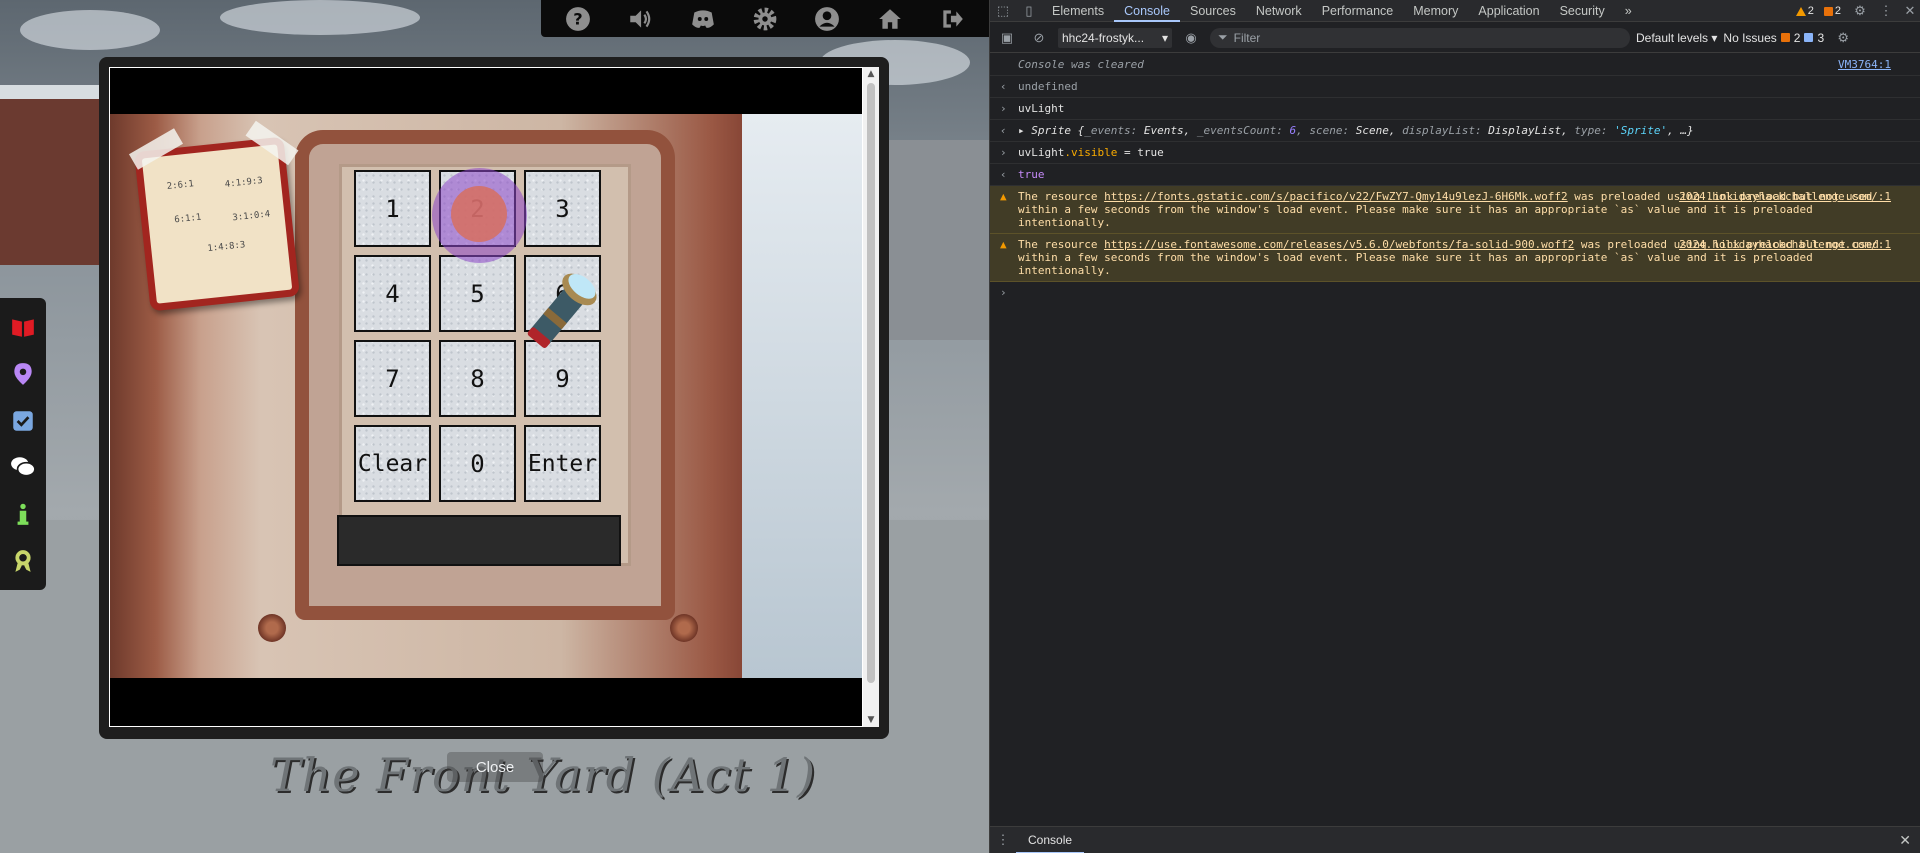 The height and width of the screenshot is (853, 1920). I want to click on issue-count-badge: 2, so click(1832, 11).